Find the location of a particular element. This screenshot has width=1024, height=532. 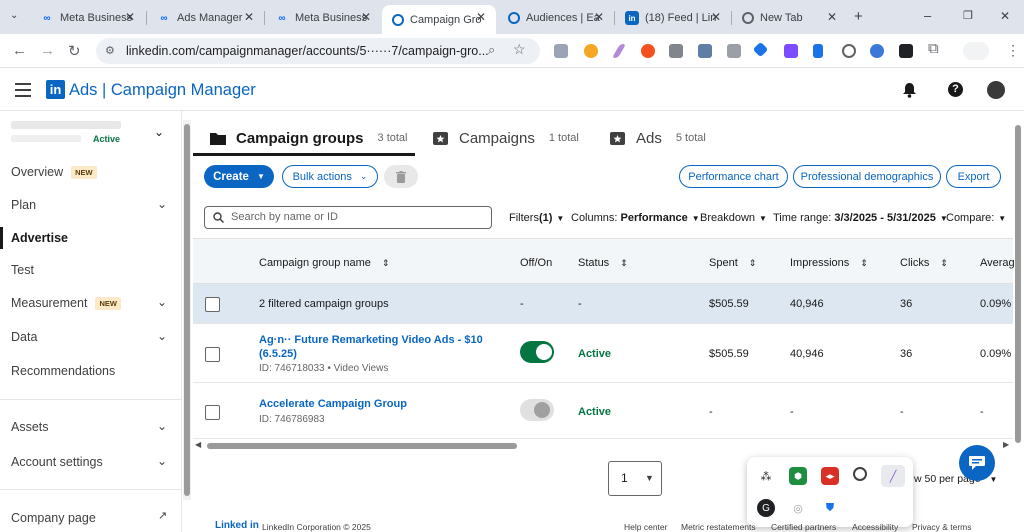

footer-link-accessibility: Accessibility is located at coordinates (875, 527).